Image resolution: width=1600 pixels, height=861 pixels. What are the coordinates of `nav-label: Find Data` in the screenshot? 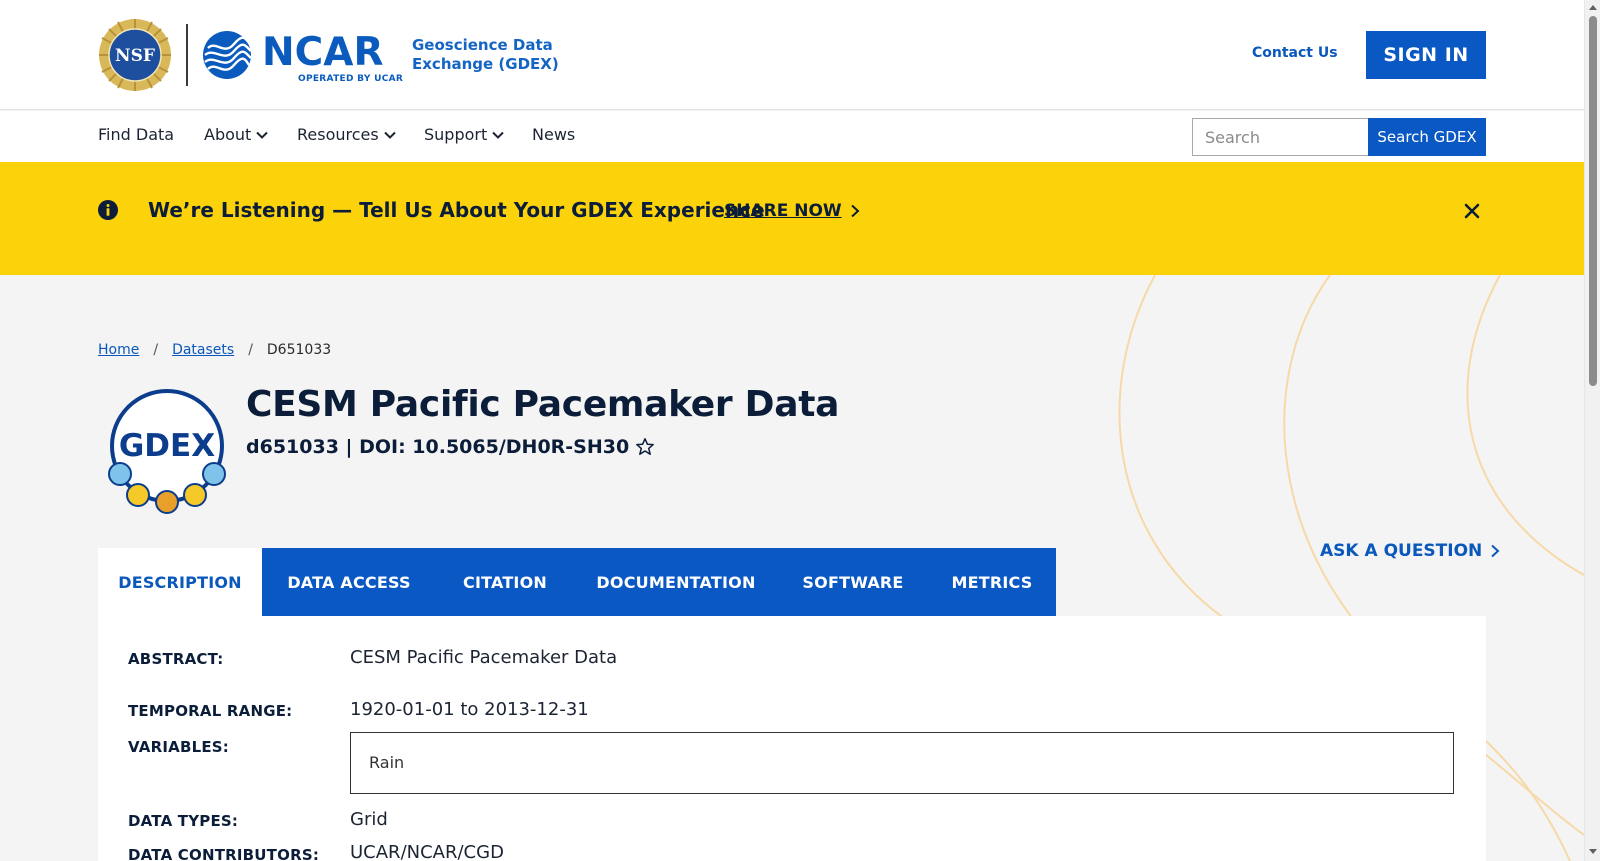 It's located at (136, 134).